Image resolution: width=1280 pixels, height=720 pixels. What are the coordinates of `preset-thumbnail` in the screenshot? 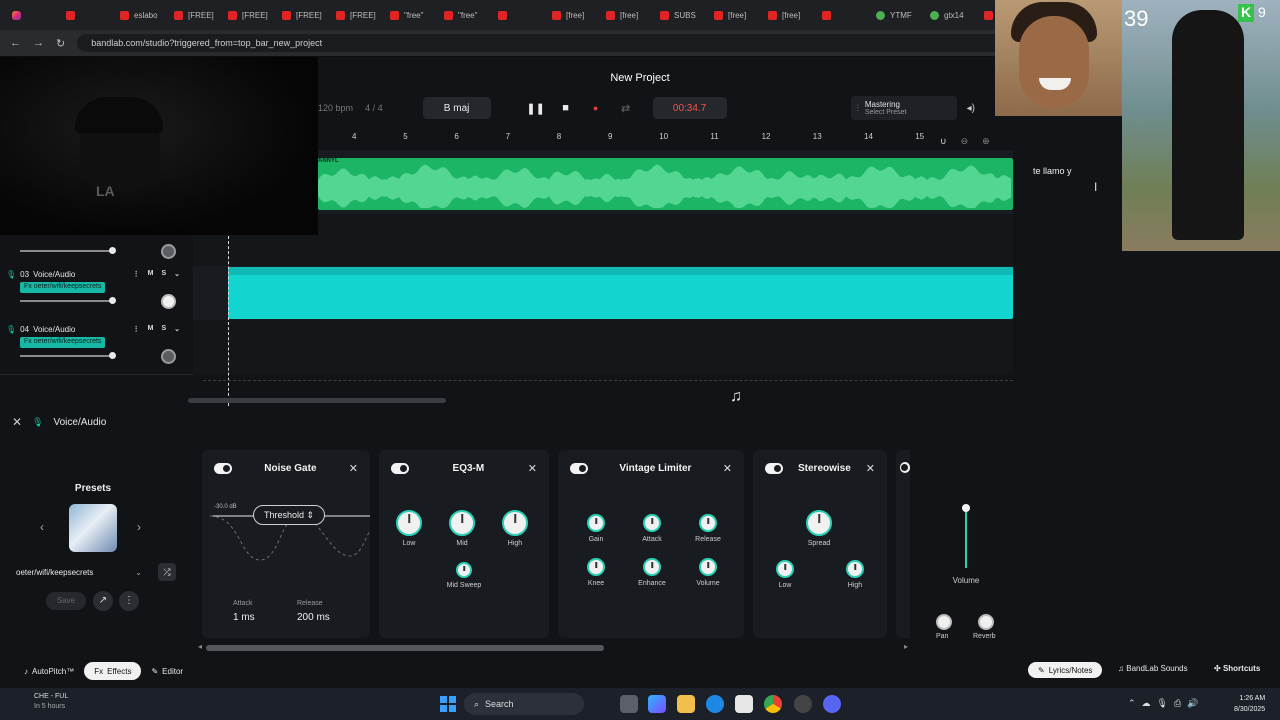 It's located at (93, 528).